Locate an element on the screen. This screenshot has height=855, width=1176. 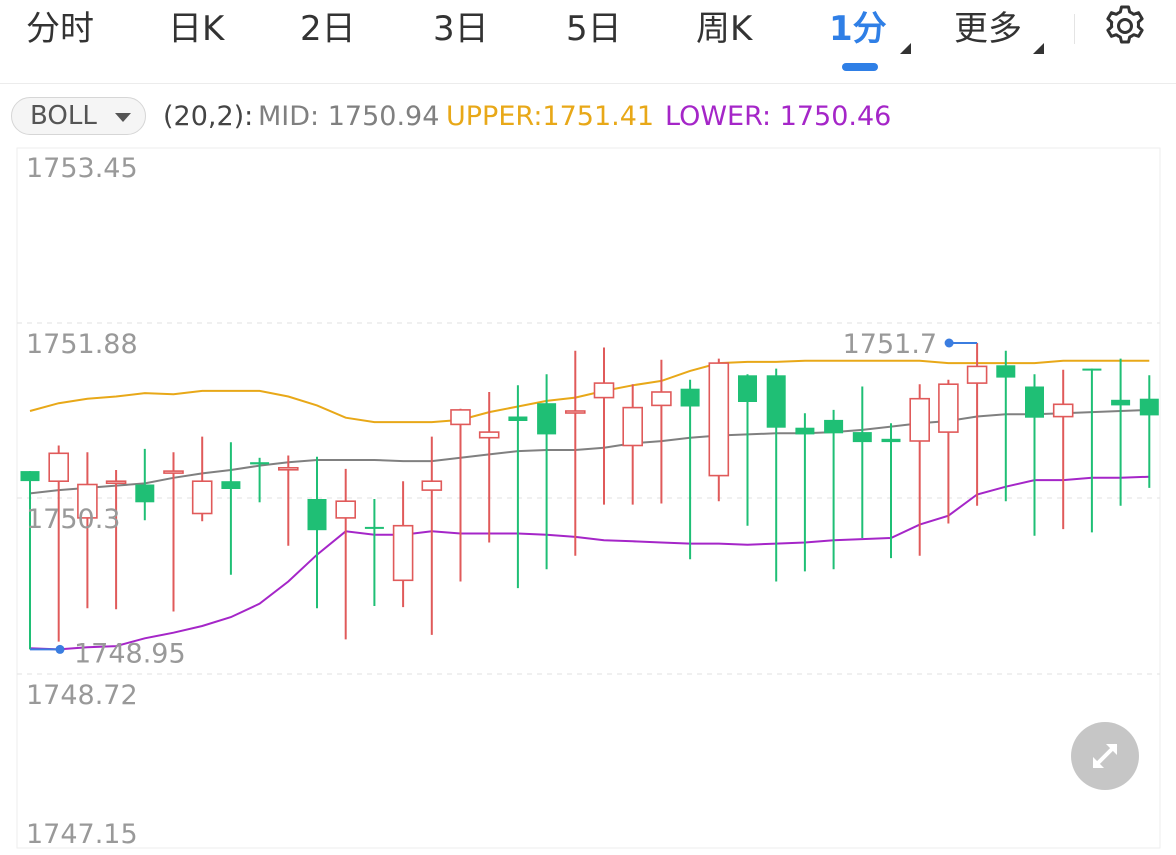
expand-button is located at coordinates (1105, 756).